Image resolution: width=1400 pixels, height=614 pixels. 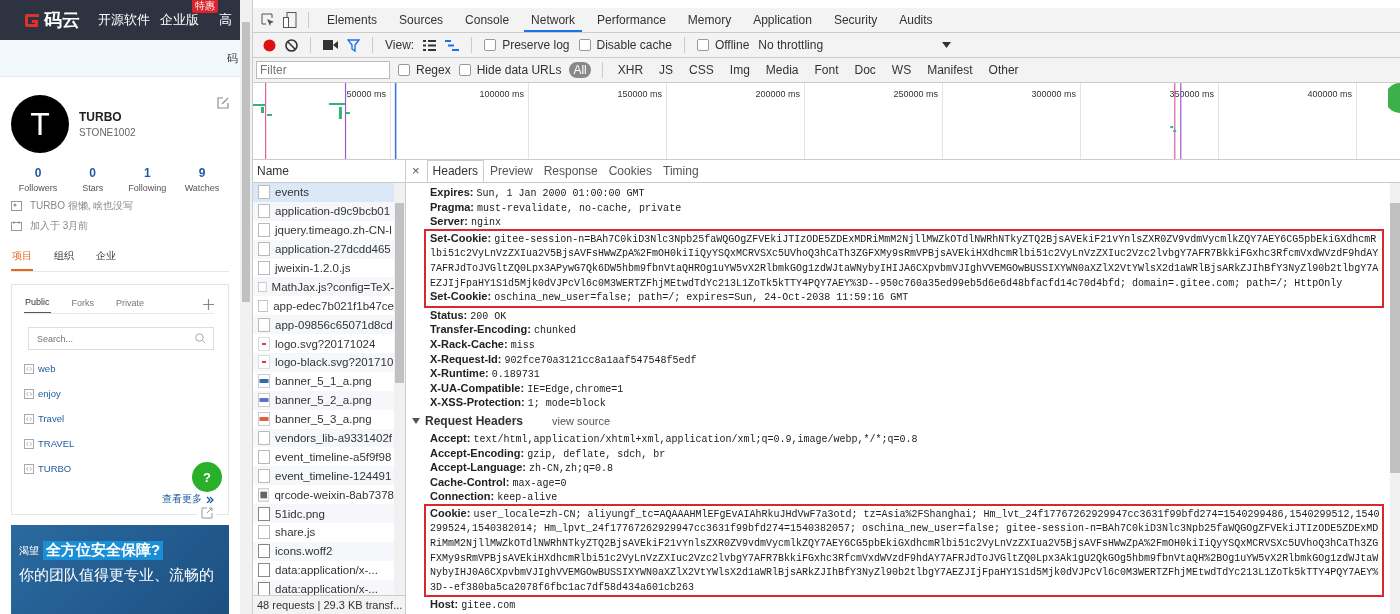 What do you see at coordinates (264, 438) in the screenshot?
I see `file-icon` at bounding box center [264, 438].